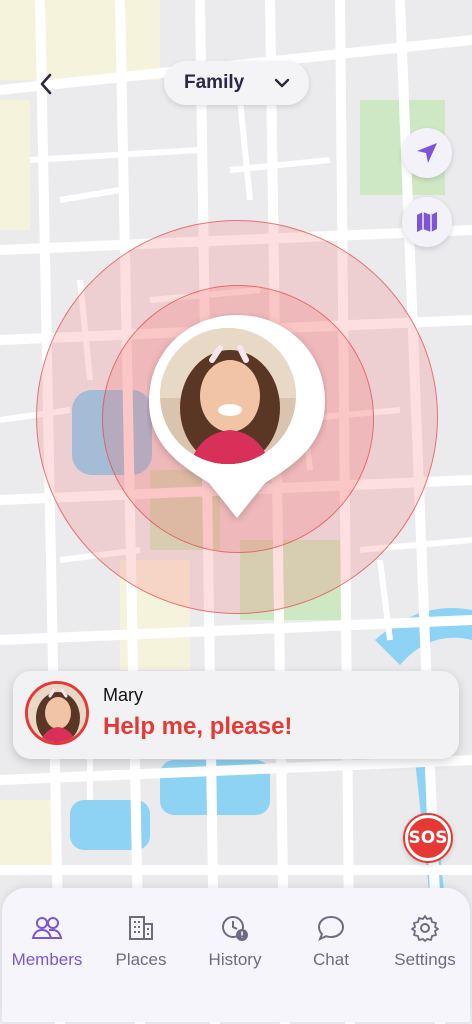 Image resolution: width=472 pixels, height=1024 pixels. I want to click on alert-avatar, so click(57, 713).